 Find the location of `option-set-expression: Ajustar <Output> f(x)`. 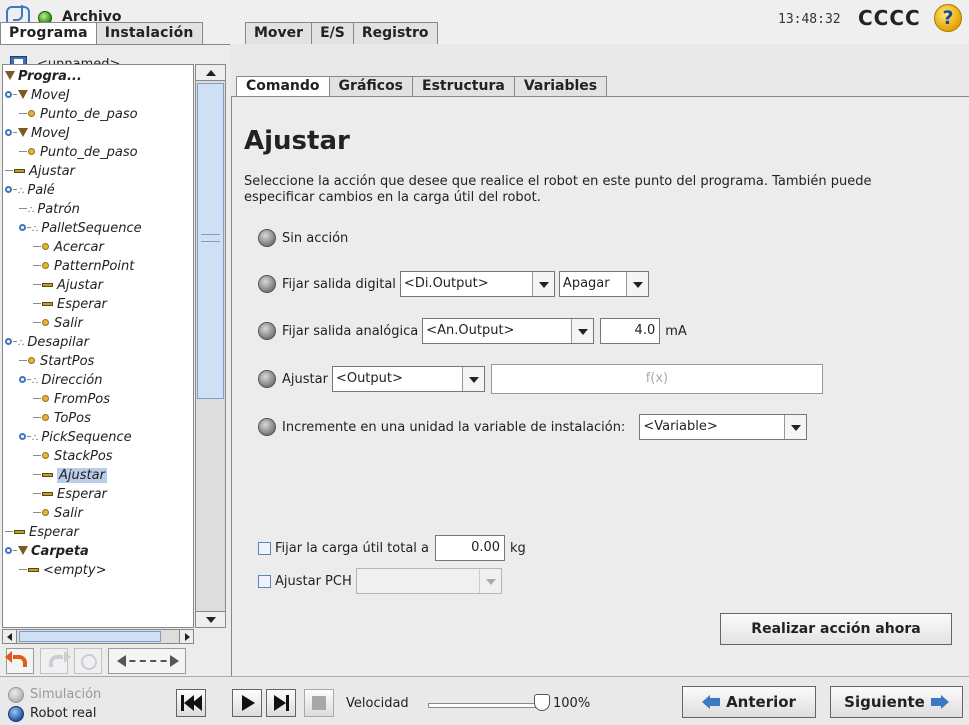

option-set-expression: Ajustar <Output> f(x) is located at coordinates (540, 379).